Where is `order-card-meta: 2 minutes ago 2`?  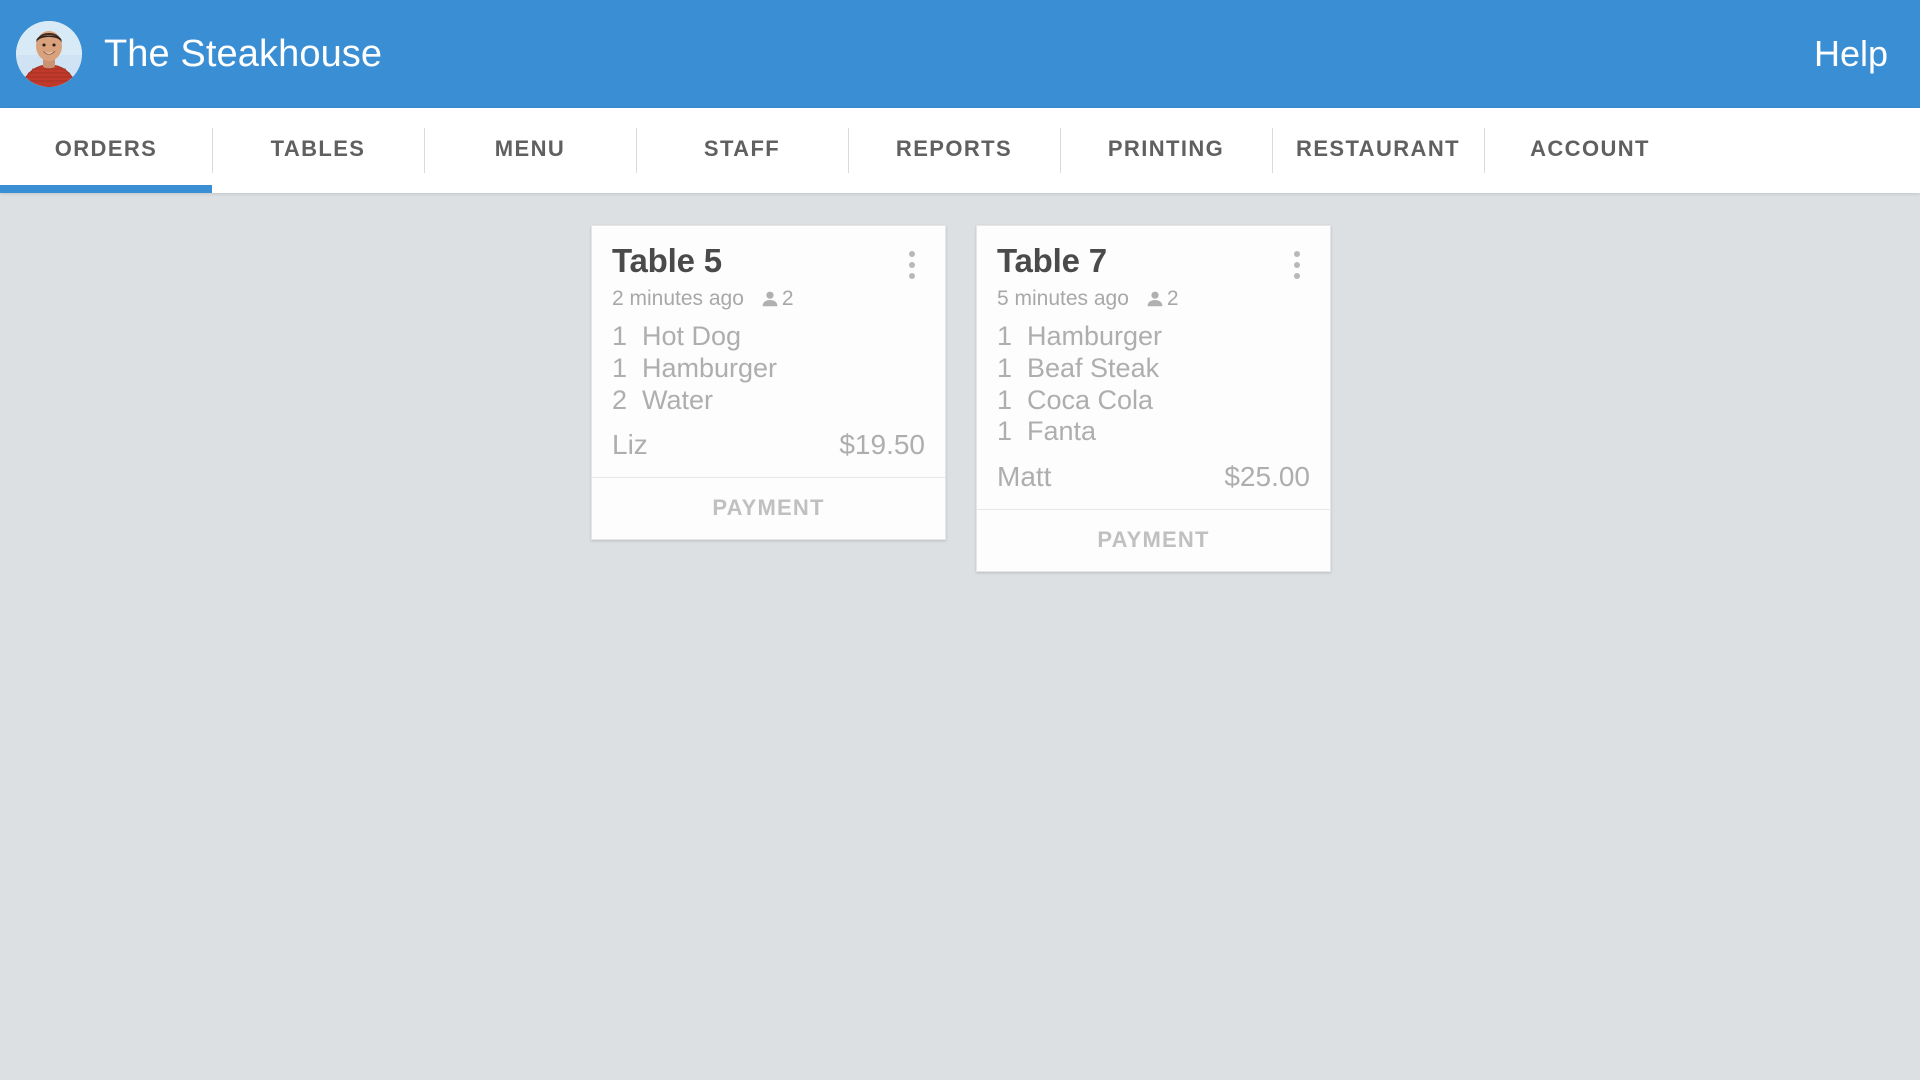
order-card-meta: 2 minutes ago 2 is located at coordinates (768, 298).